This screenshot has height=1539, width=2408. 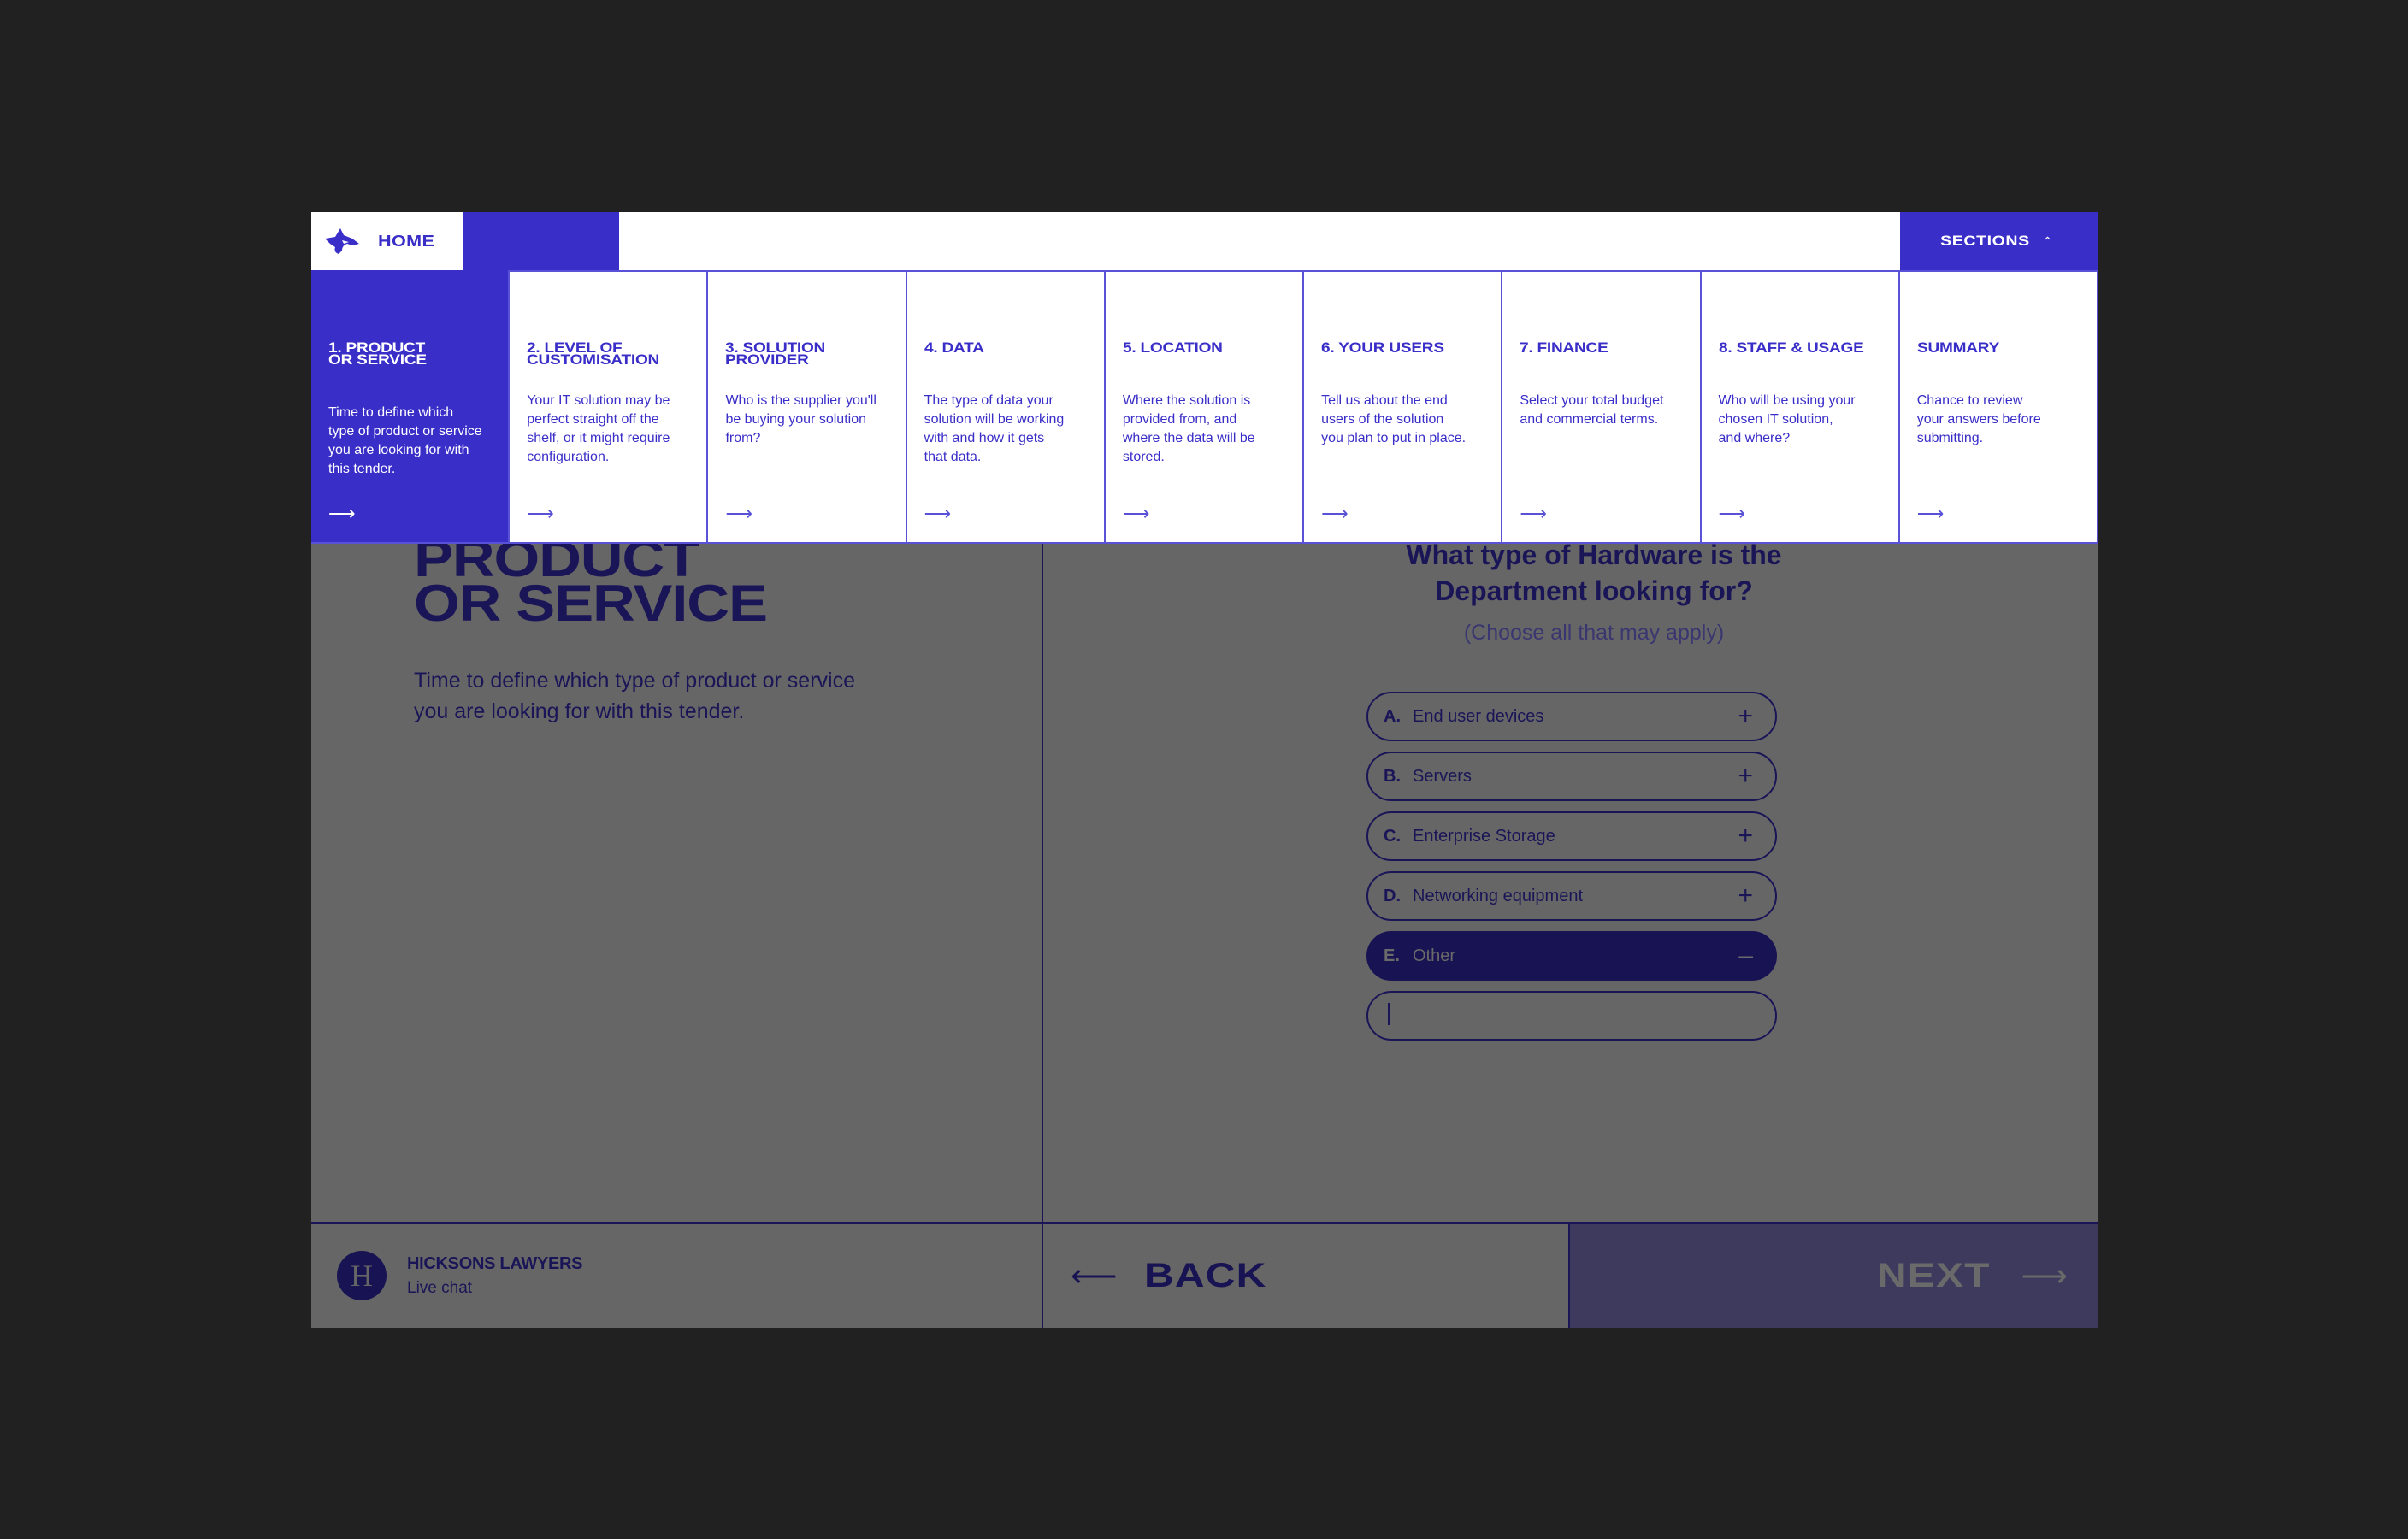 What do you see at coordinates (440, 1287) in the screenshot?
I see `chat-status: Live chat` at bounding box center [440, 1287].